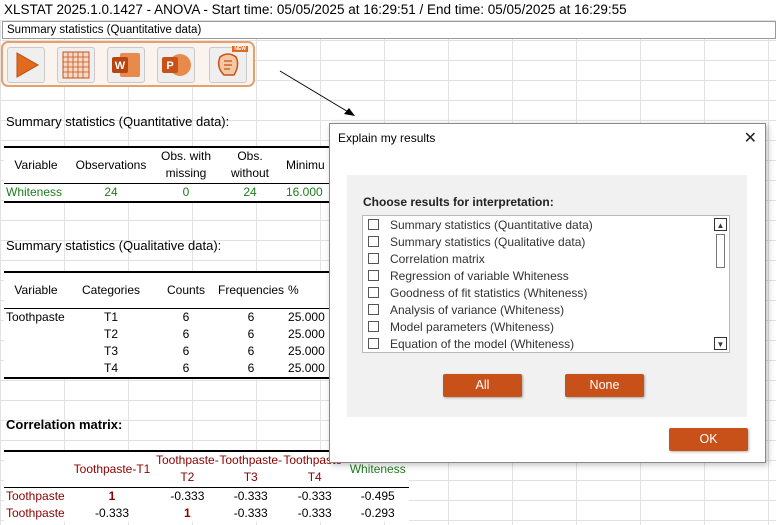  I want to click on list-item: Goodness of fit statistics (Whiteness), so click(477, 293).